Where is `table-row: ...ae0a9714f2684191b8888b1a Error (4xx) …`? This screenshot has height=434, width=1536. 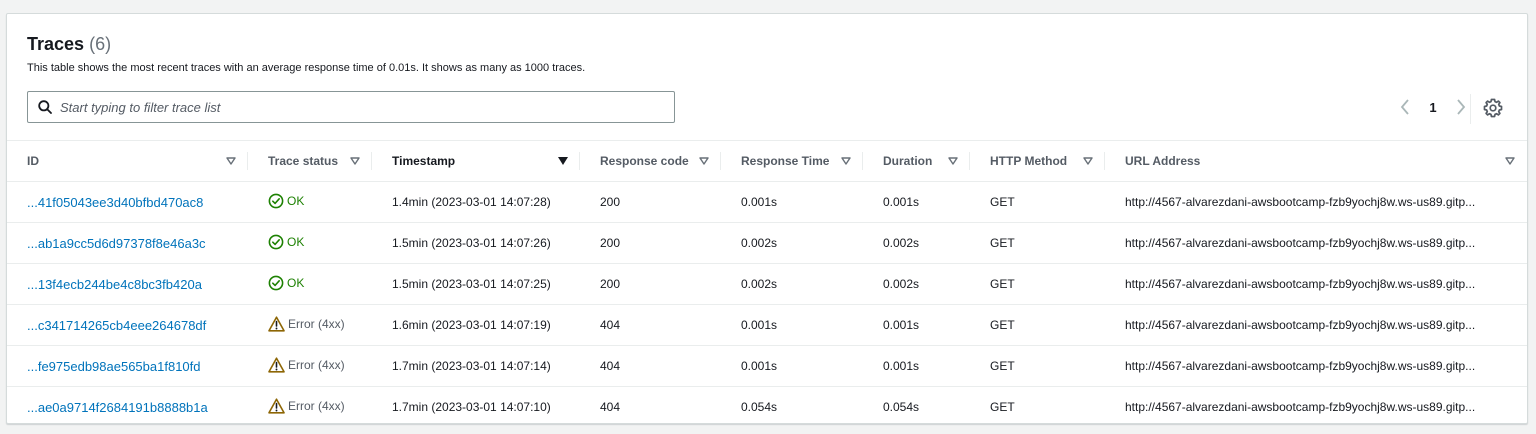
table-row: ...ae0a9714f2684191b8888b1a Error (4xx) … is located at coordinates (767, 407).